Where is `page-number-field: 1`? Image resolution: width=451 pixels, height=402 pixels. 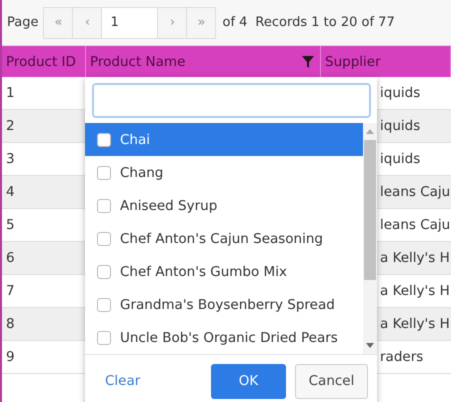
page-number-field: 1 is located at coordinates (129, 22).